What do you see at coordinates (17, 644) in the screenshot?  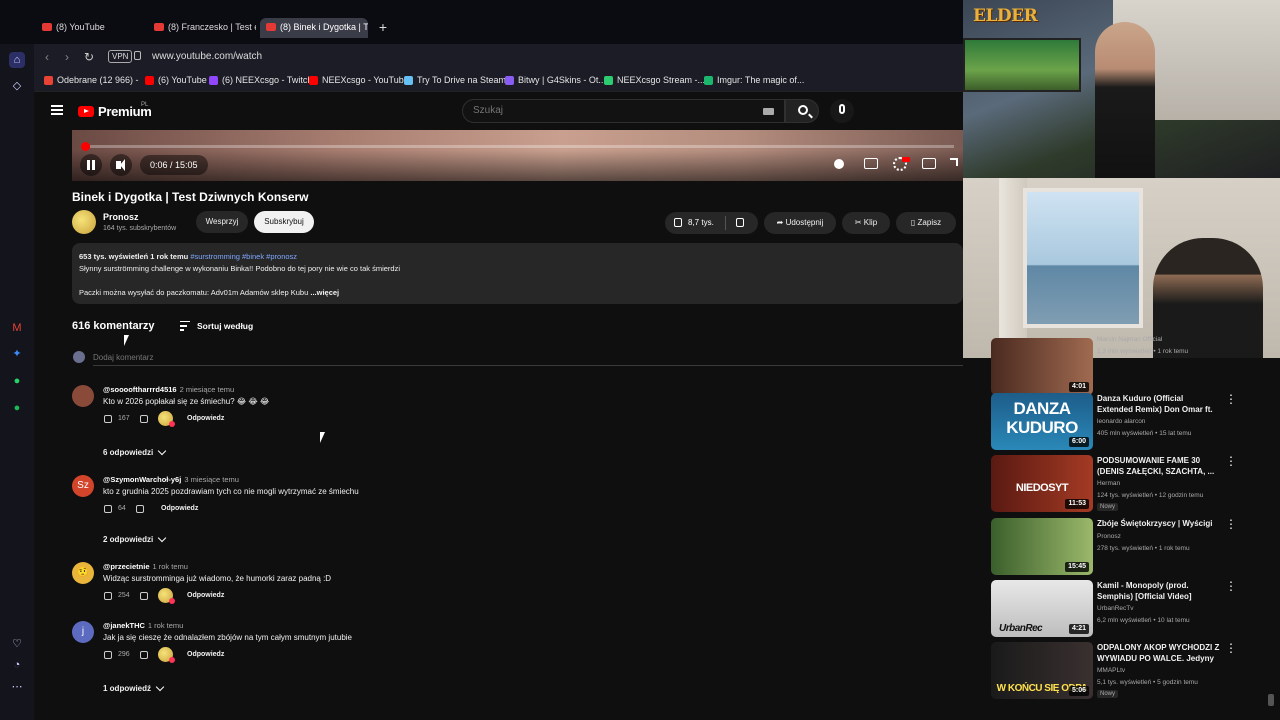 I see `favorites-heart-icon: ♡` at bounding box center [17, 644].